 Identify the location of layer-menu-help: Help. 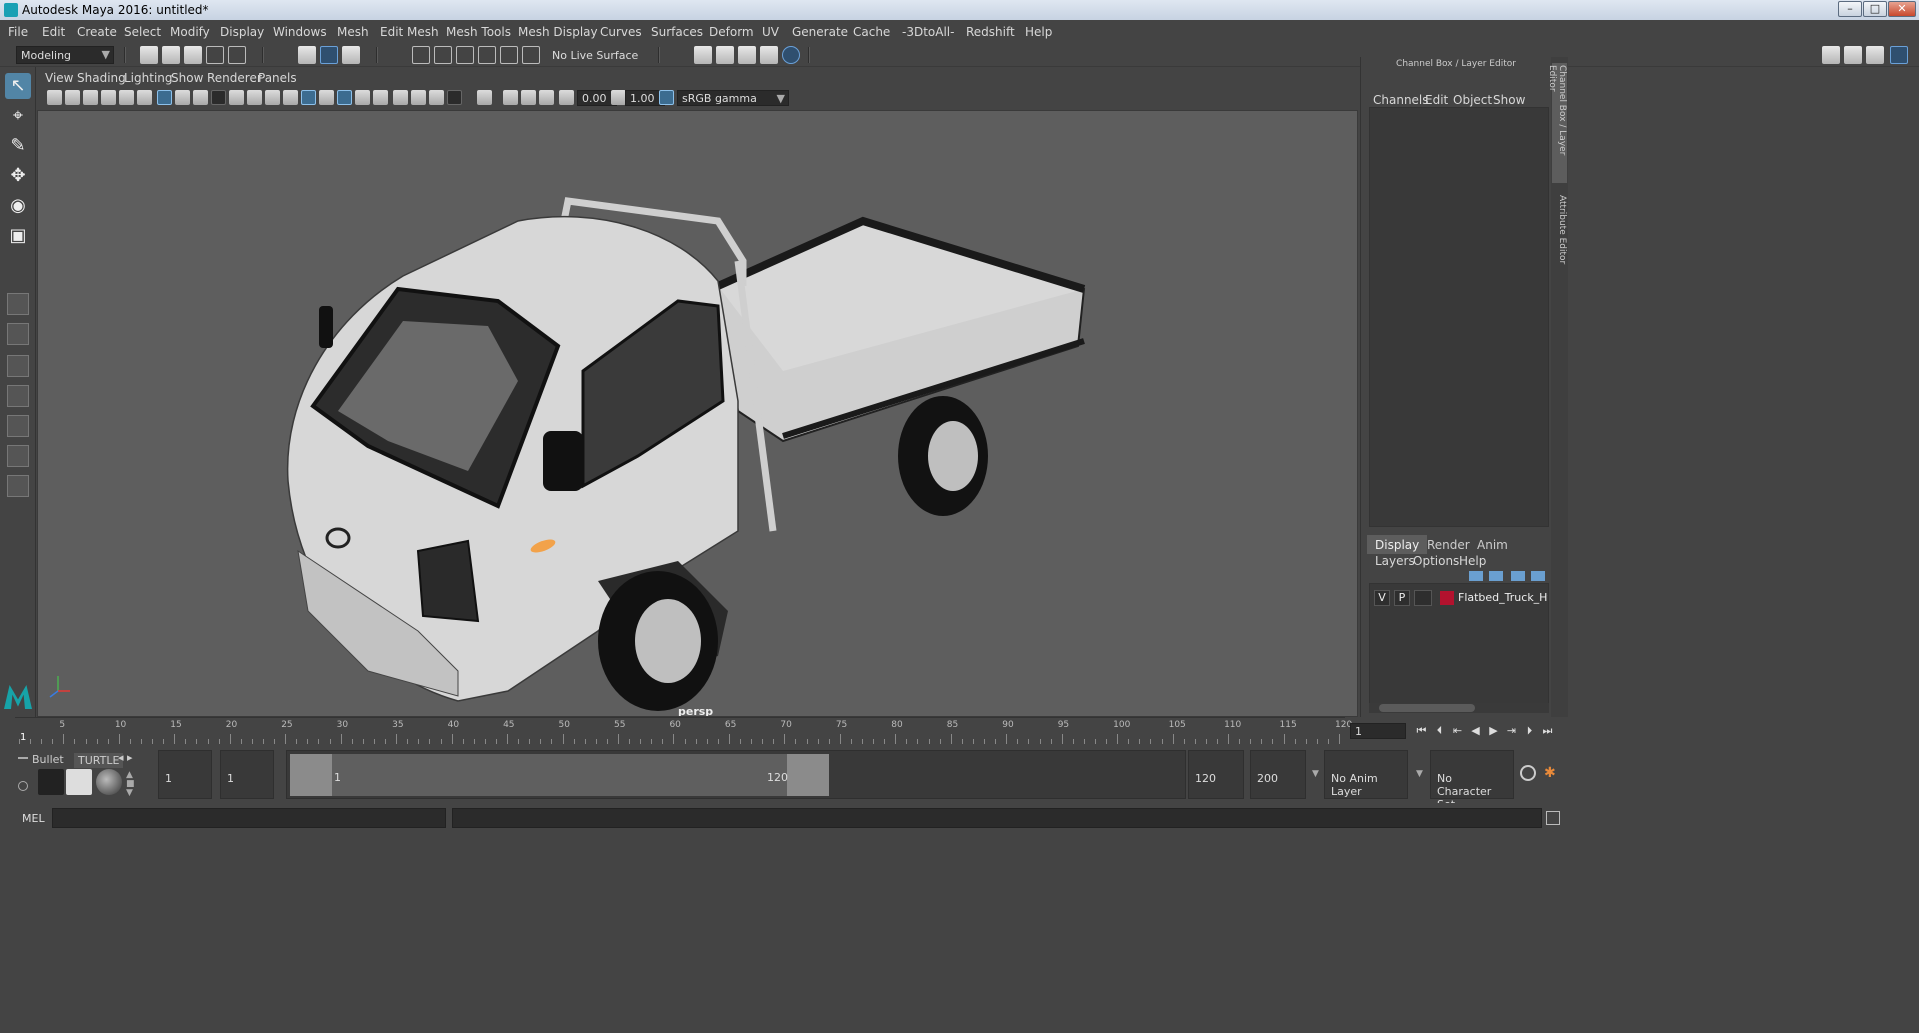
(1472, 561).